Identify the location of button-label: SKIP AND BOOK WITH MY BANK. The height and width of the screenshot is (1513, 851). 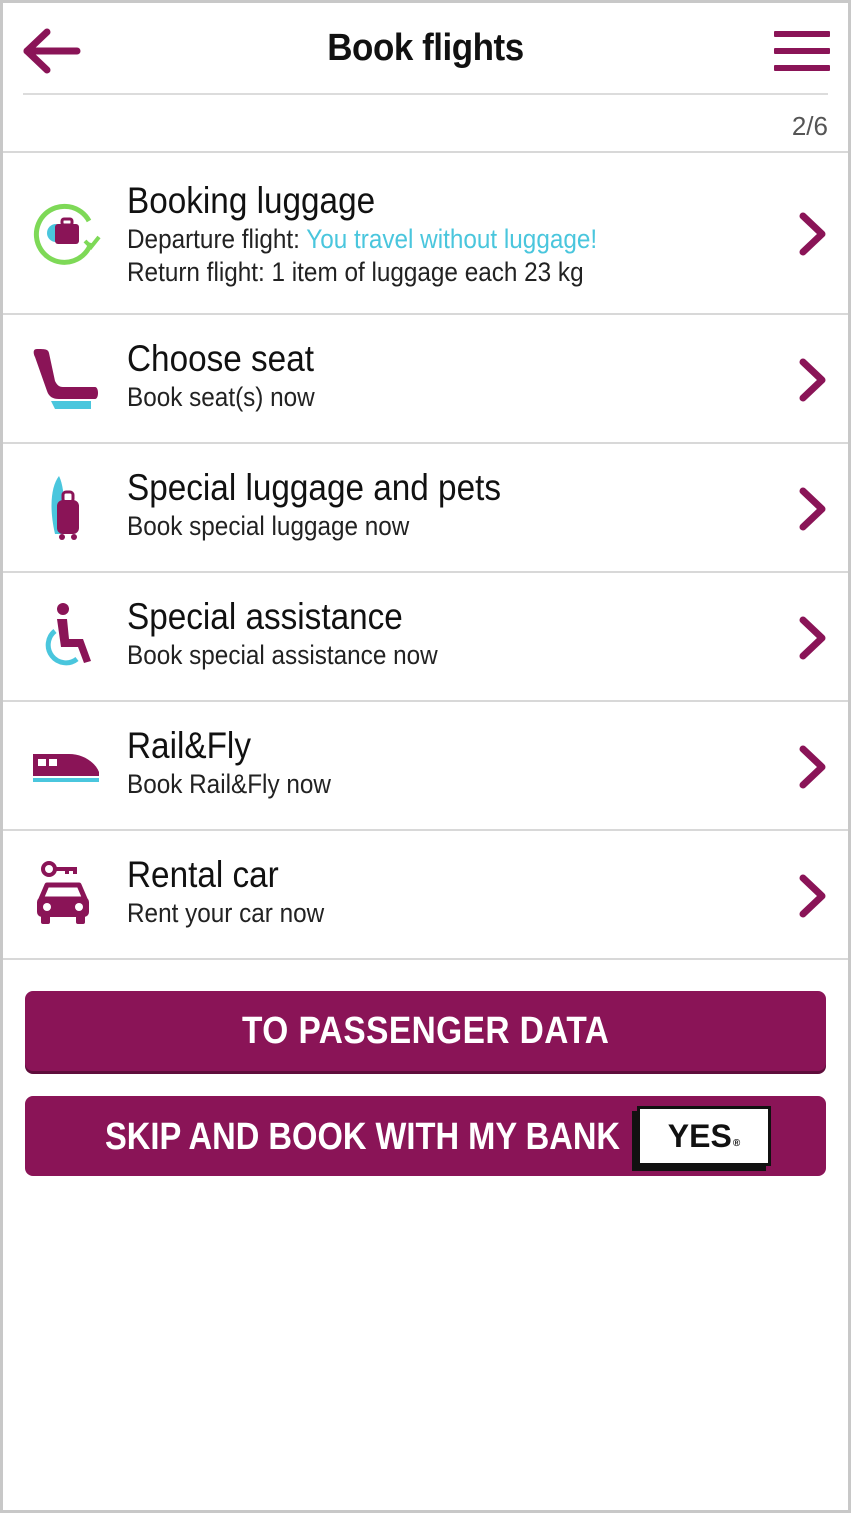
(363, 1137).